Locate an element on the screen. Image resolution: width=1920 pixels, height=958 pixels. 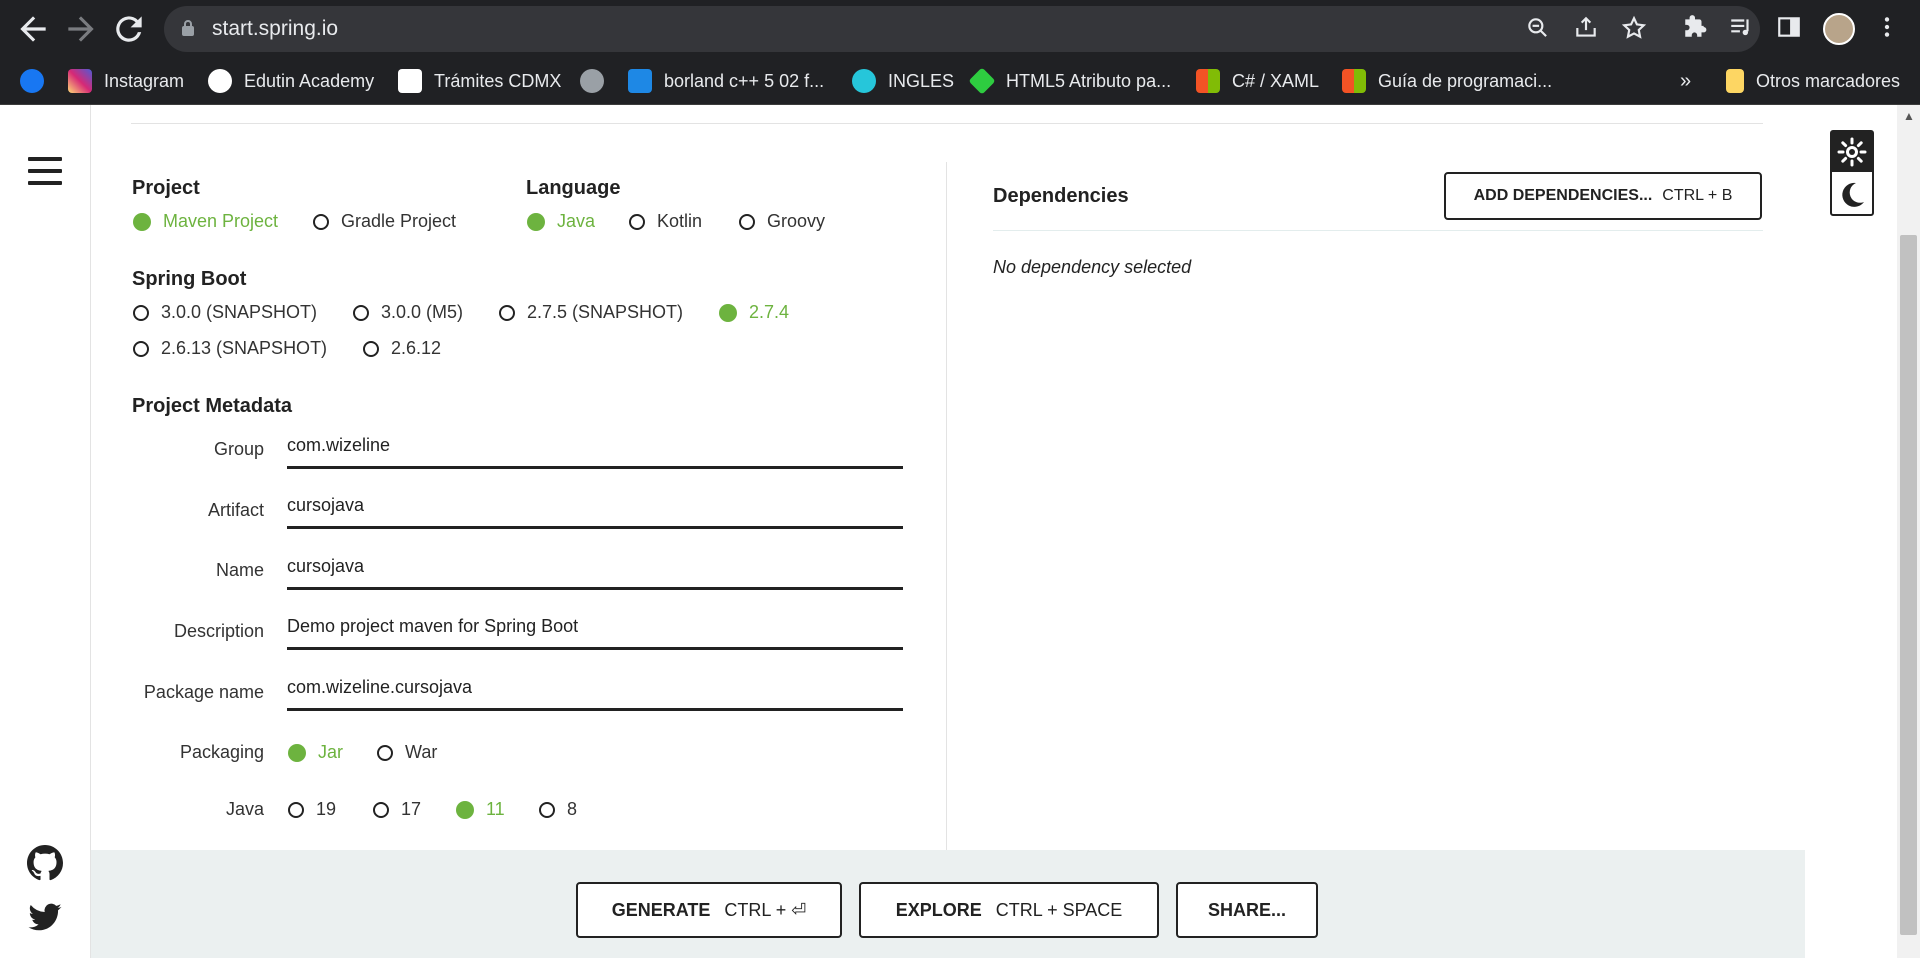
zoom-icon is located at coordinates (1538, 29).